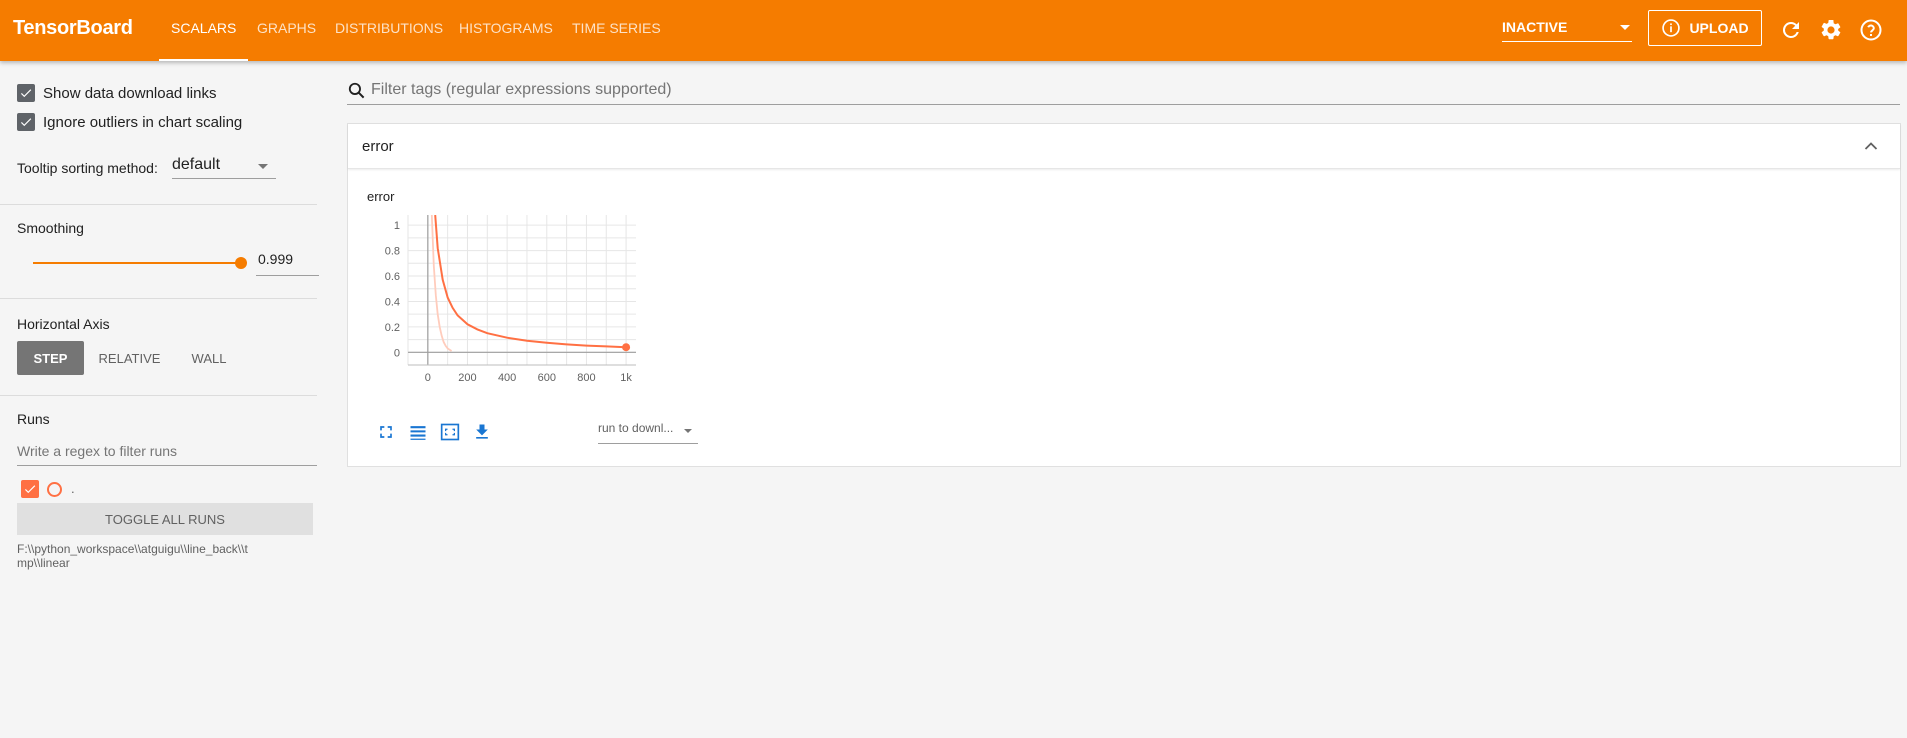  I want to click on smoothing-slider-track, so click(136, 263).